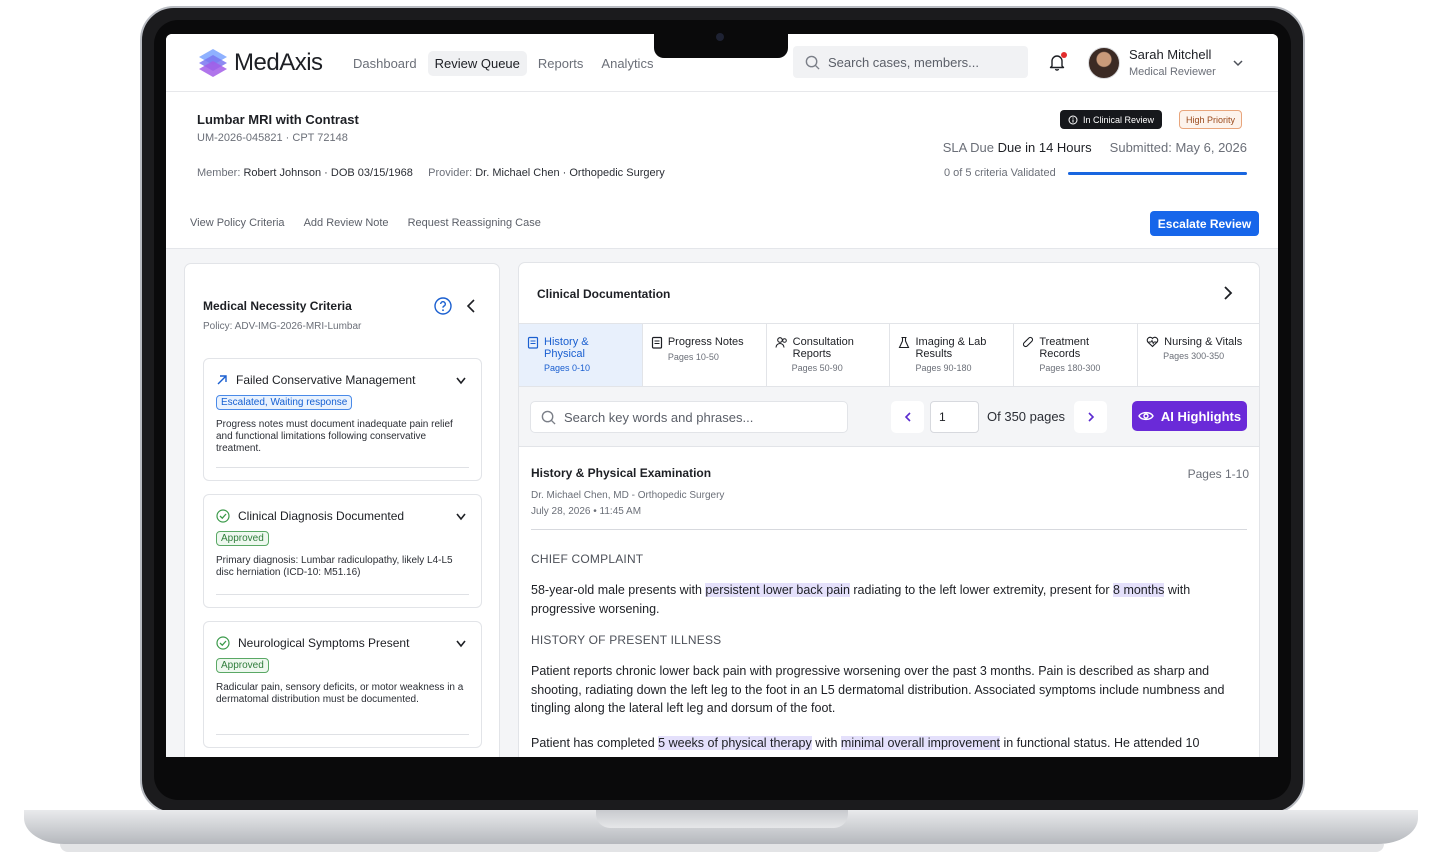 Image resolution: width=1448 pixels, height=856 pixels. What do you see at coordinates (570, 173) in the screenshot?
I see `provider-value: Dr. Michael Chen · Orthopedic Surgery` at bounding box center [570, 173].